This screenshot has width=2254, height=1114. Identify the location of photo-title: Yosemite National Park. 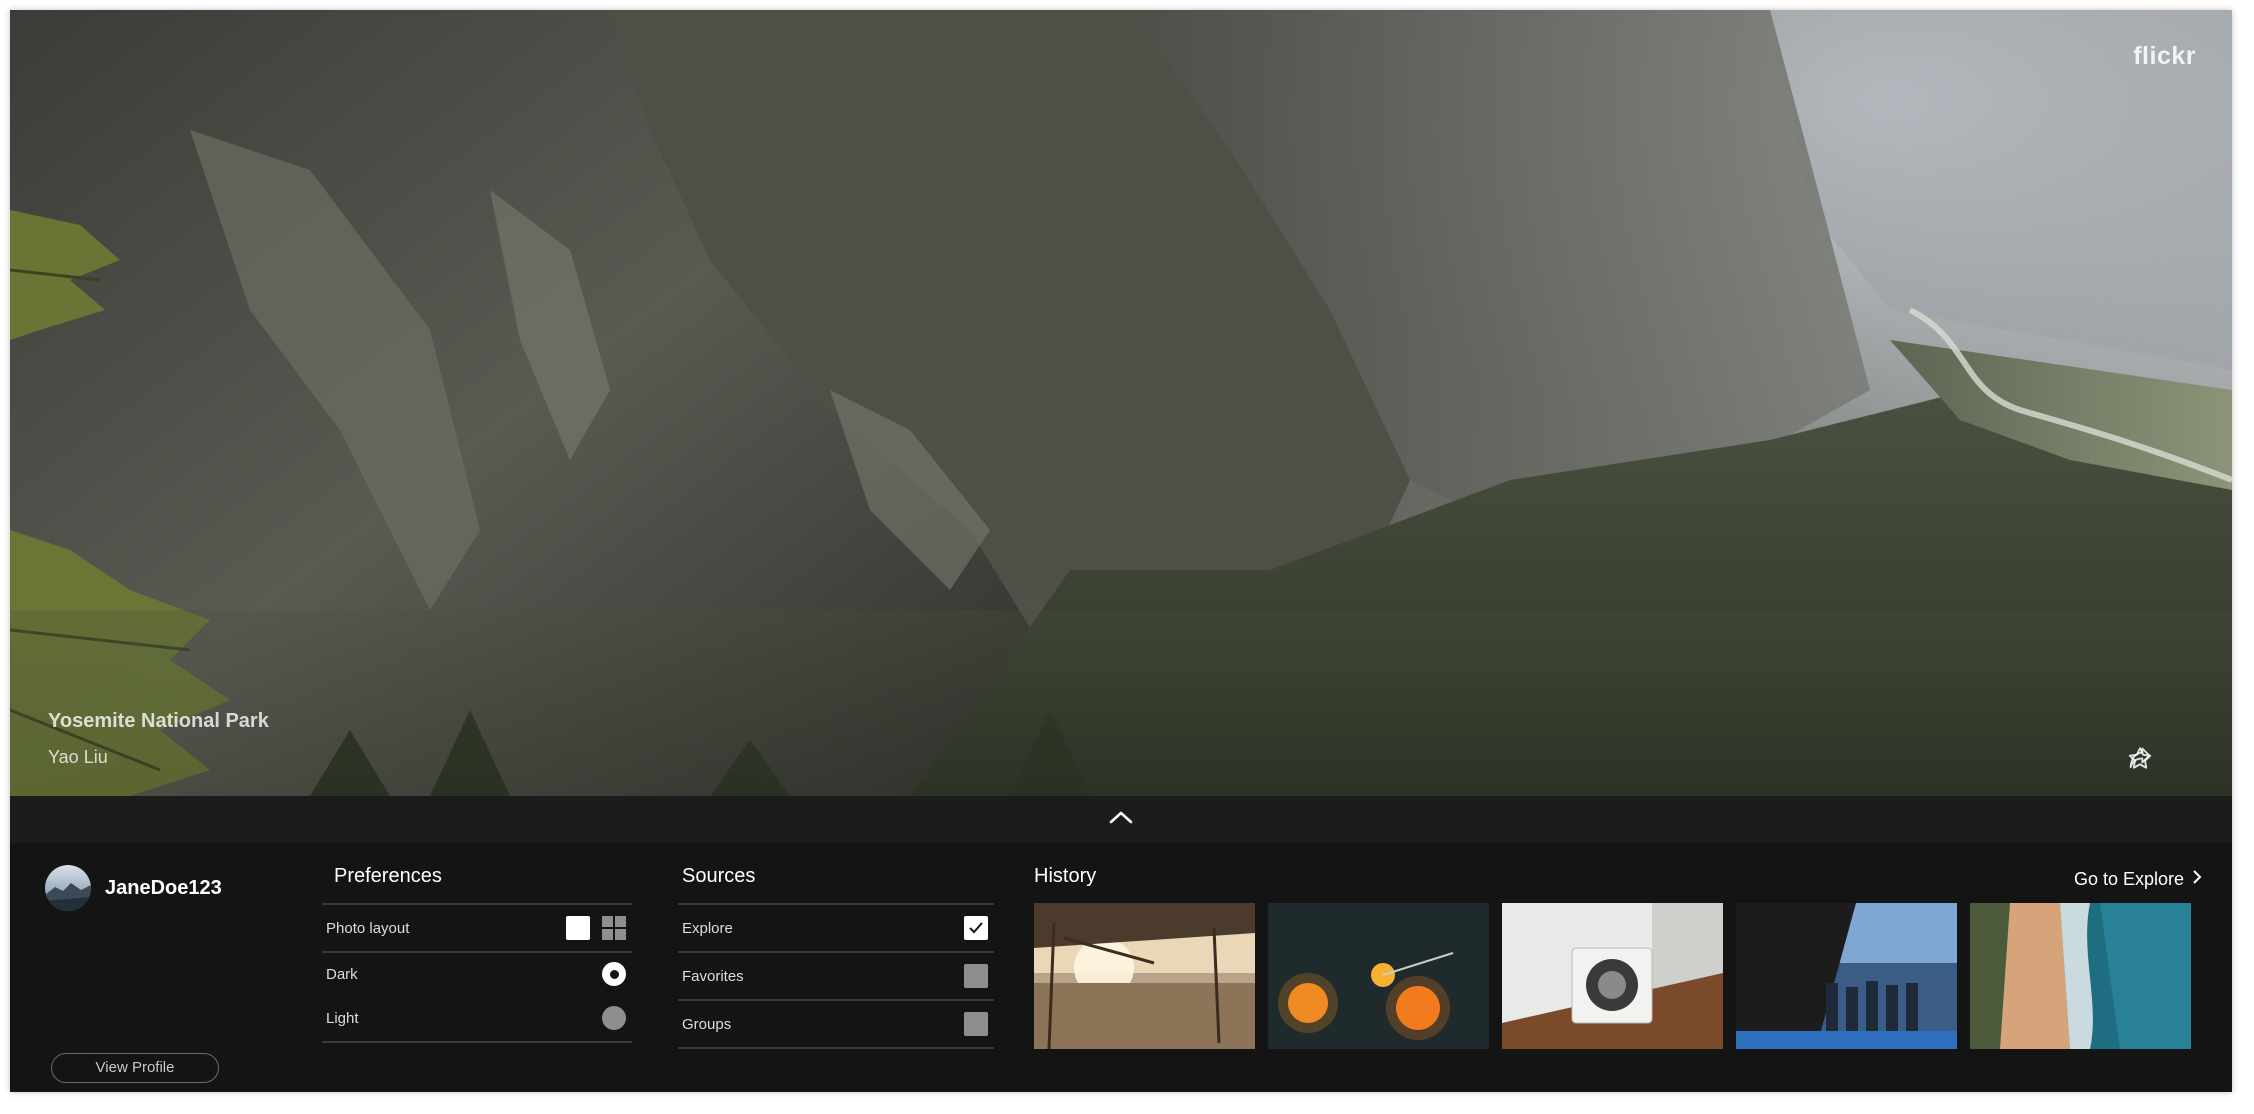
(158, 721).